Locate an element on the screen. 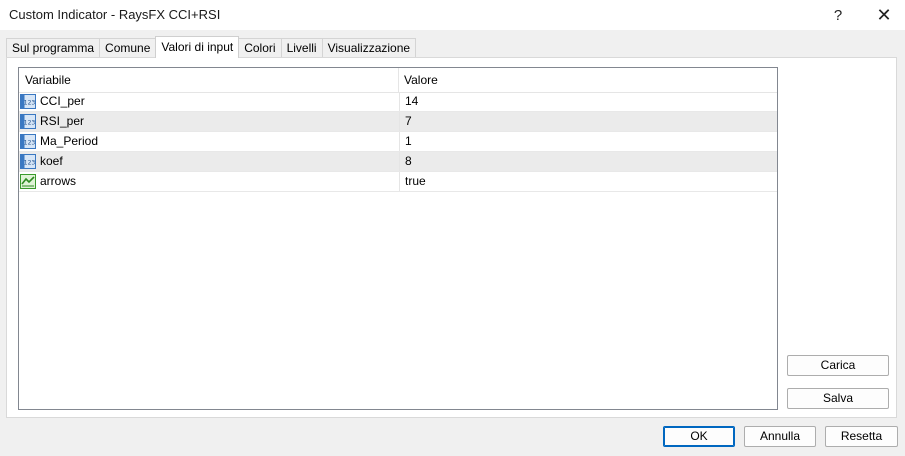 The image size is (905, 456). variable-cell: 123 koef is located at coordinates (209, 161).